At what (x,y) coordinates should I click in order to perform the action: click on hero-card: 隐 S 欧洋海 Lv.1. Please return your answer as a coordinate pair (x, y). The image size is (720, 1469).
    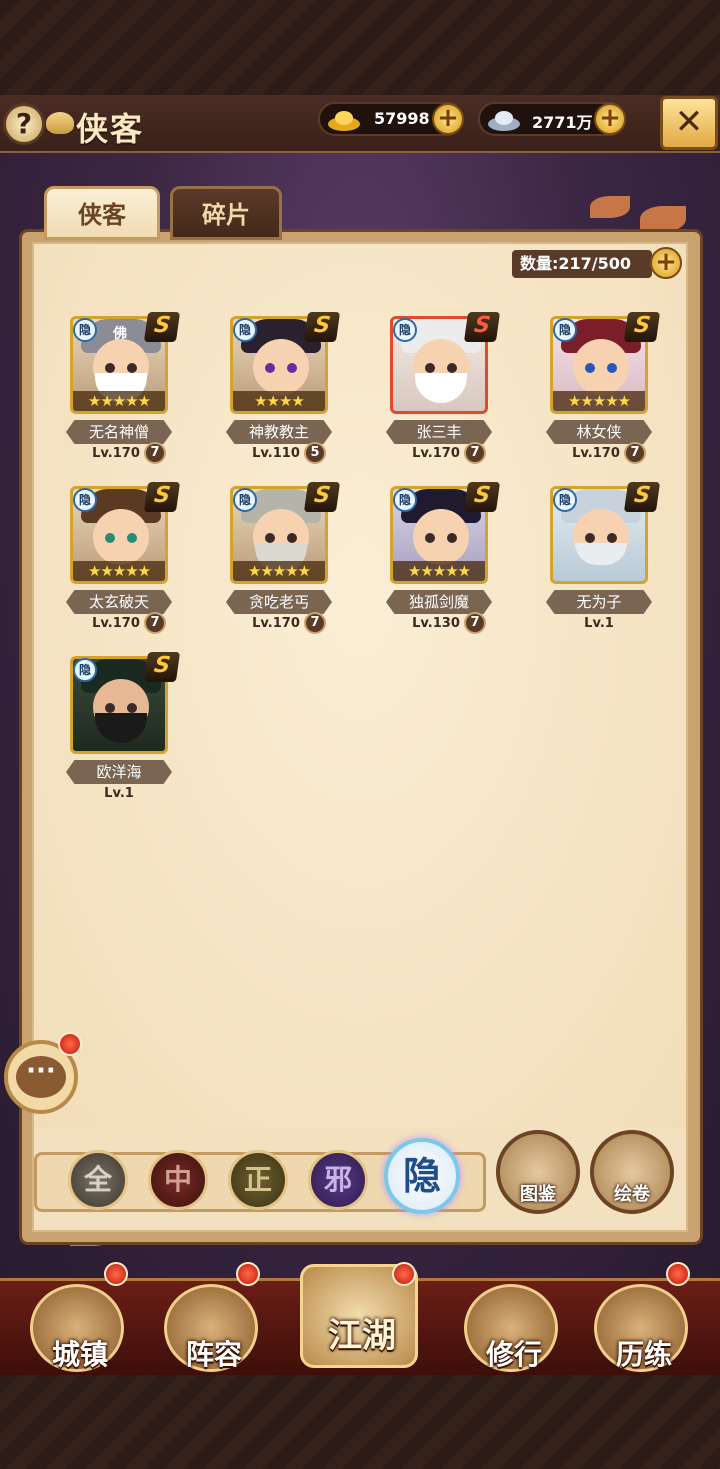
    Looking at the image, I should click on (110, 734).